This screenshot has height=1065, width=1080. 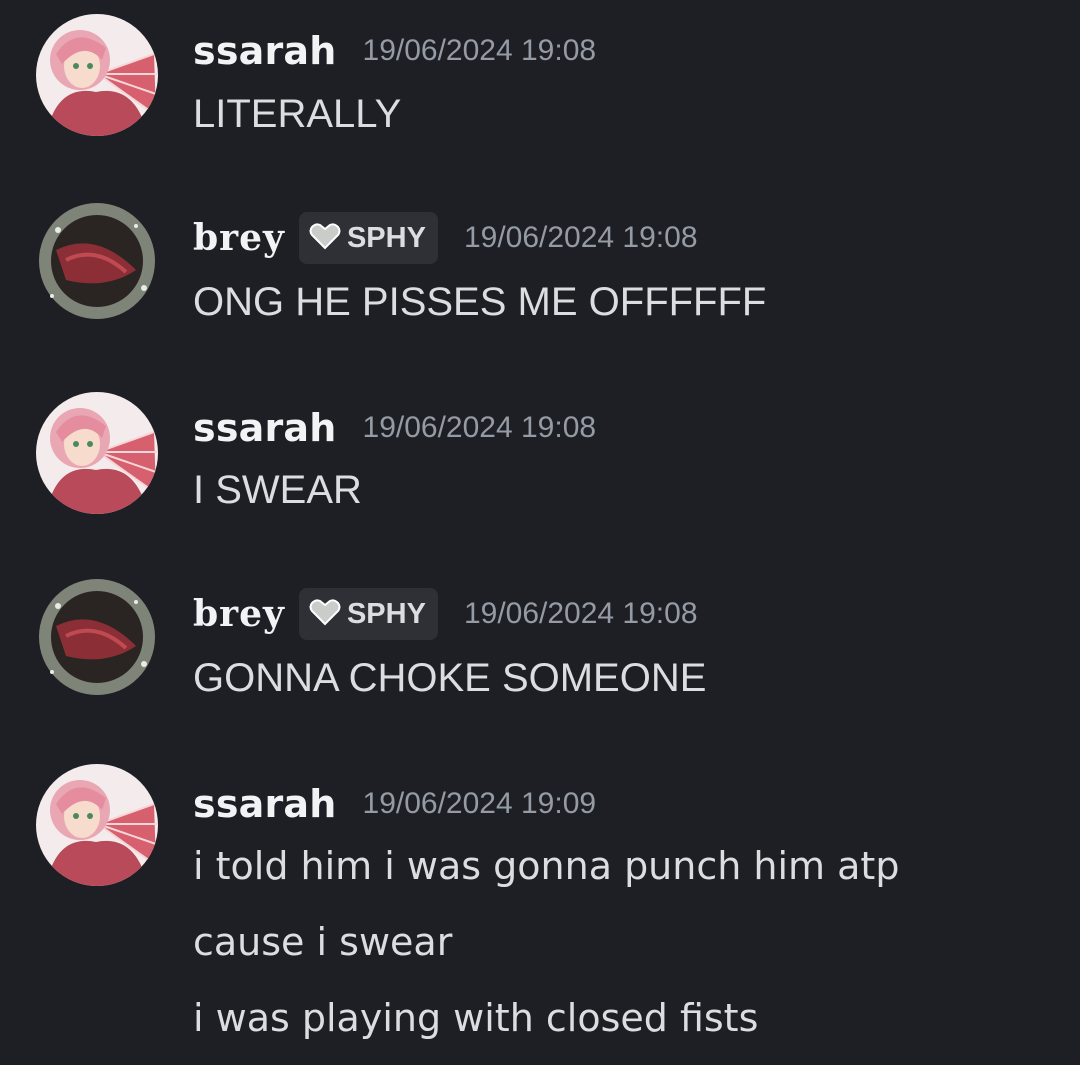 What do you see at coordinates (480, 302) in the screenshot?
I see `message-text: ONG HE PISSES ME OFFFFFF` at bounding box center [480, 302].